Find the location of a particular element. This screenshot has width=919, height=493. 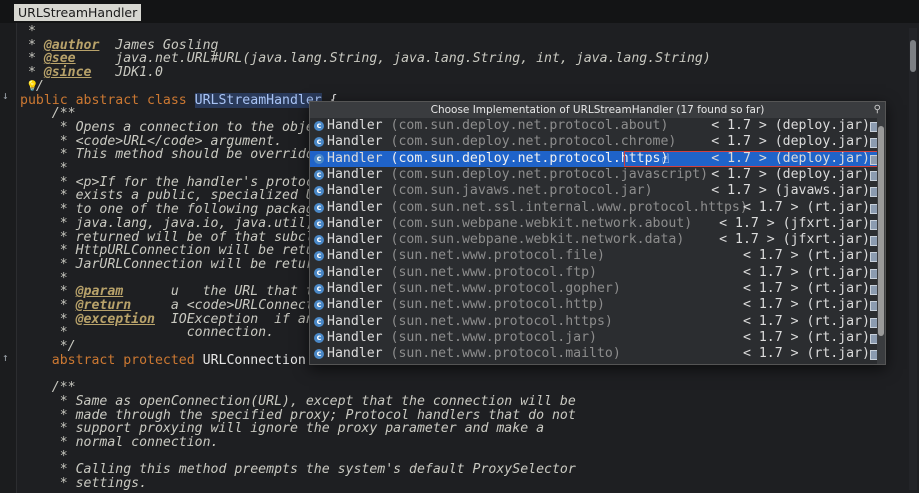

fold-icon: ↓ is located at coordinates (5, 95).